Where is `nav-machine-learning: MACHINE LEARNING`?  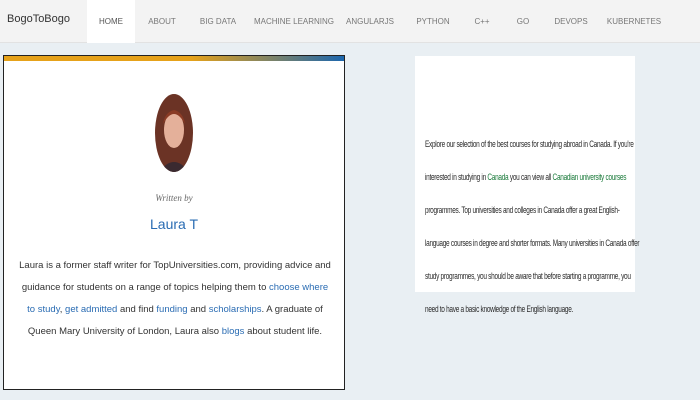
nav-machine-learning: MACHINE LEARNING is located at coordinates (294, 21).